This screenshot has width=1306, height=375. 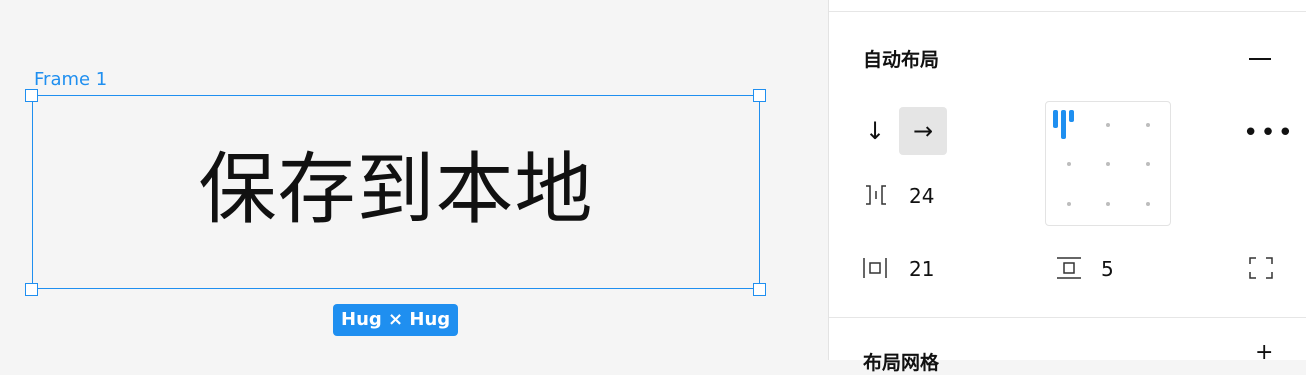 I want to click on horizontal-padding-icon, so click(x=875, y=270).